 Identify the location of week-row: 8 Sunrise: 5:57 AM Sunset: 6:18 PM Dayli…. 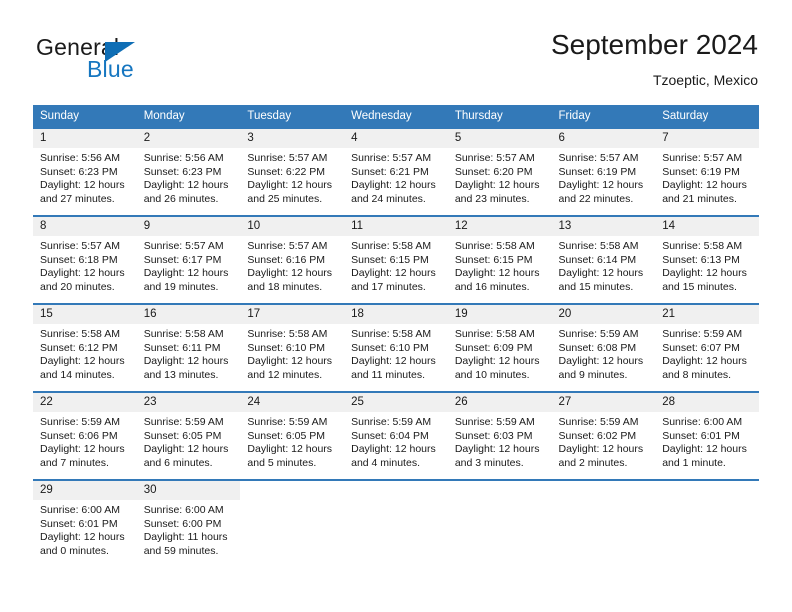
(396, 259).